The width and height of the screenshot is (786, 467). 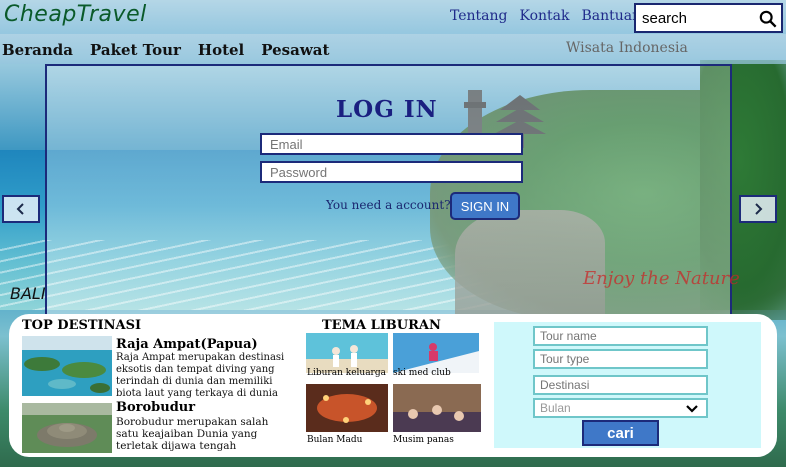 I want to click on nav-paket-tour: Paket Tour, so click(x=135, y=50).